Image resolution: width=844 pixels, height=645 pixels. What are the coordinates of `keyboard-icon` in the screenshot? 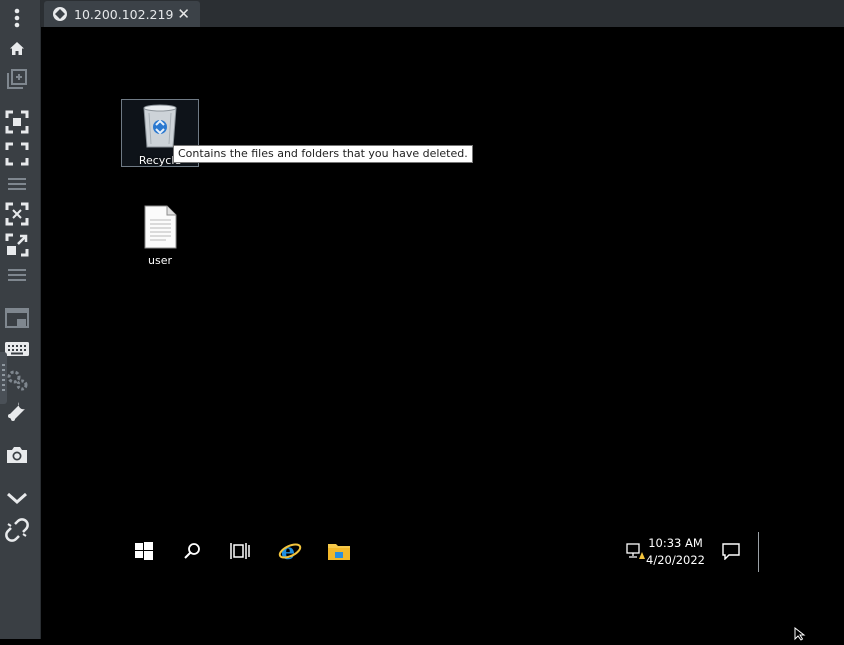 It's located at (17, 349).